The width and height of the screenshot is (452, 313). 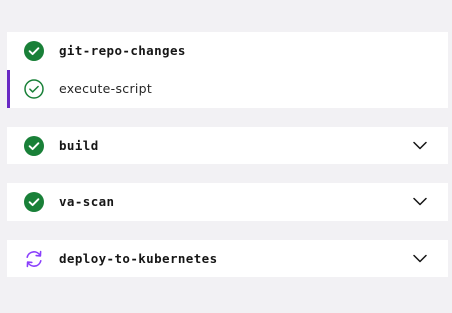 I want to click on stage-label: git-repo-changes, so click(x=122, y=50).